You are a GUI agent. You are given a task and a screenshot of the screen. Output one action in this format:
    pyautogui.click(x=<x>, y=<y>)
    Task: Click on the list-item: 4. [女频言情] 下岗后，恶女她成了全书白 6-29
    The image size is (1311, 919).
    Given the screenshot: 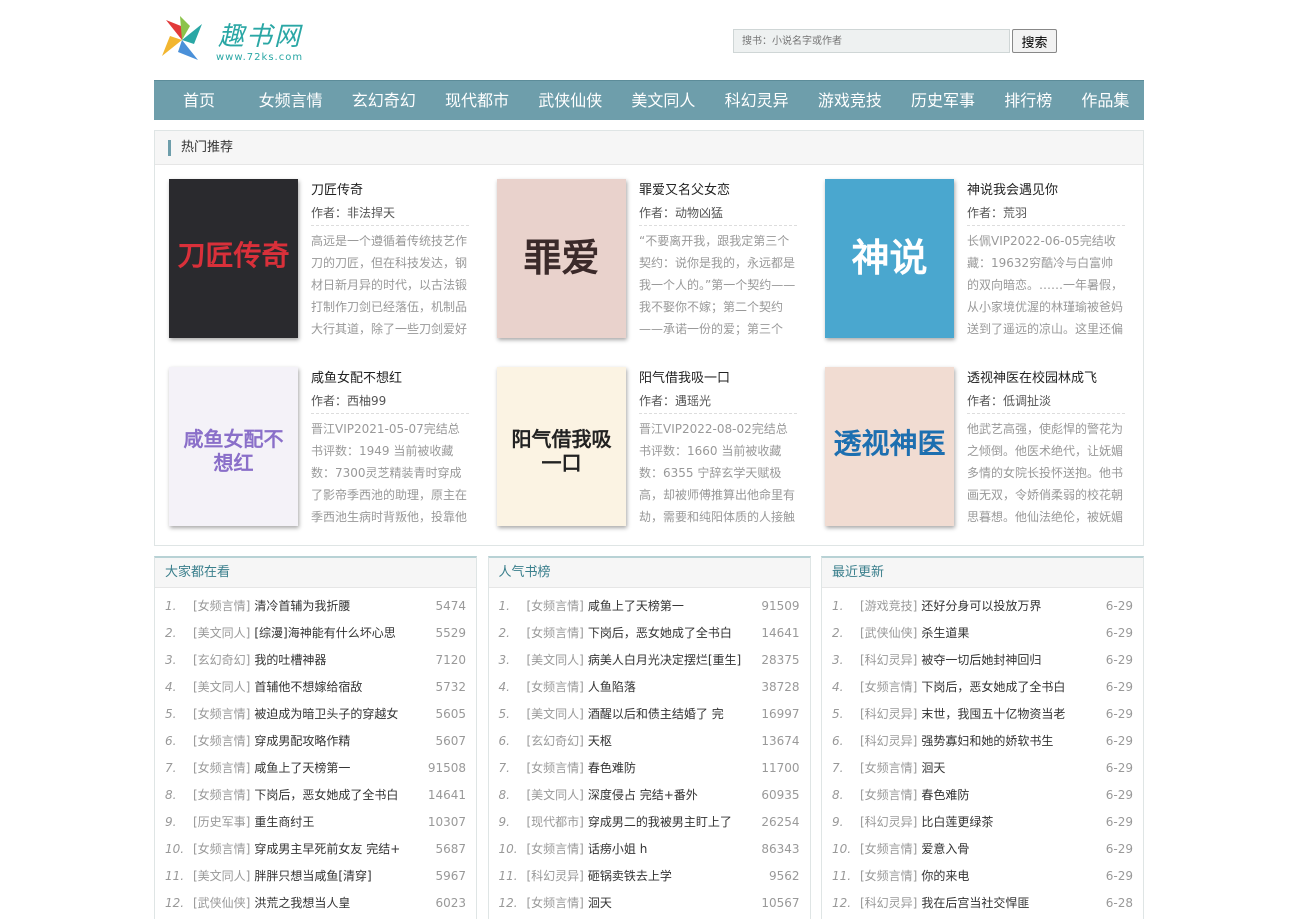 What is the action you would take?
    pyautogui.click(x=982, y=687)
    